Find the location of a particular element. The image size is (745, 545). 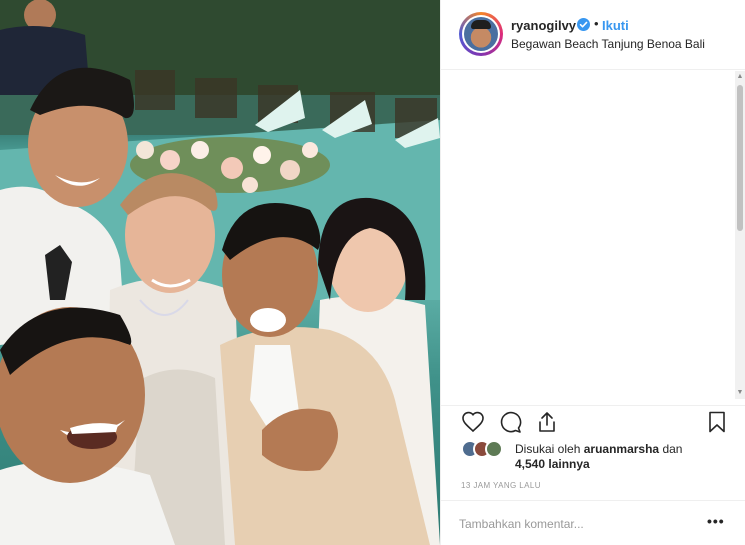

likes-text: Disukai oleh aruanmarsha dan is located at coordinates (630, 449).